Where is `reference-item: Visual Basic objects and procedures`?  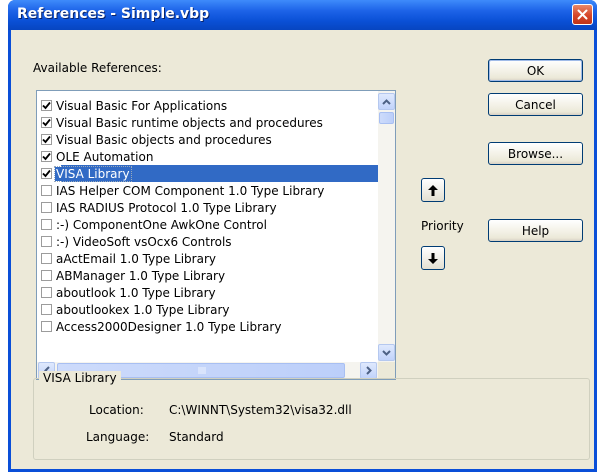 reference-item: Visual Basic objects and procedures is located at coordinates (210, 139).